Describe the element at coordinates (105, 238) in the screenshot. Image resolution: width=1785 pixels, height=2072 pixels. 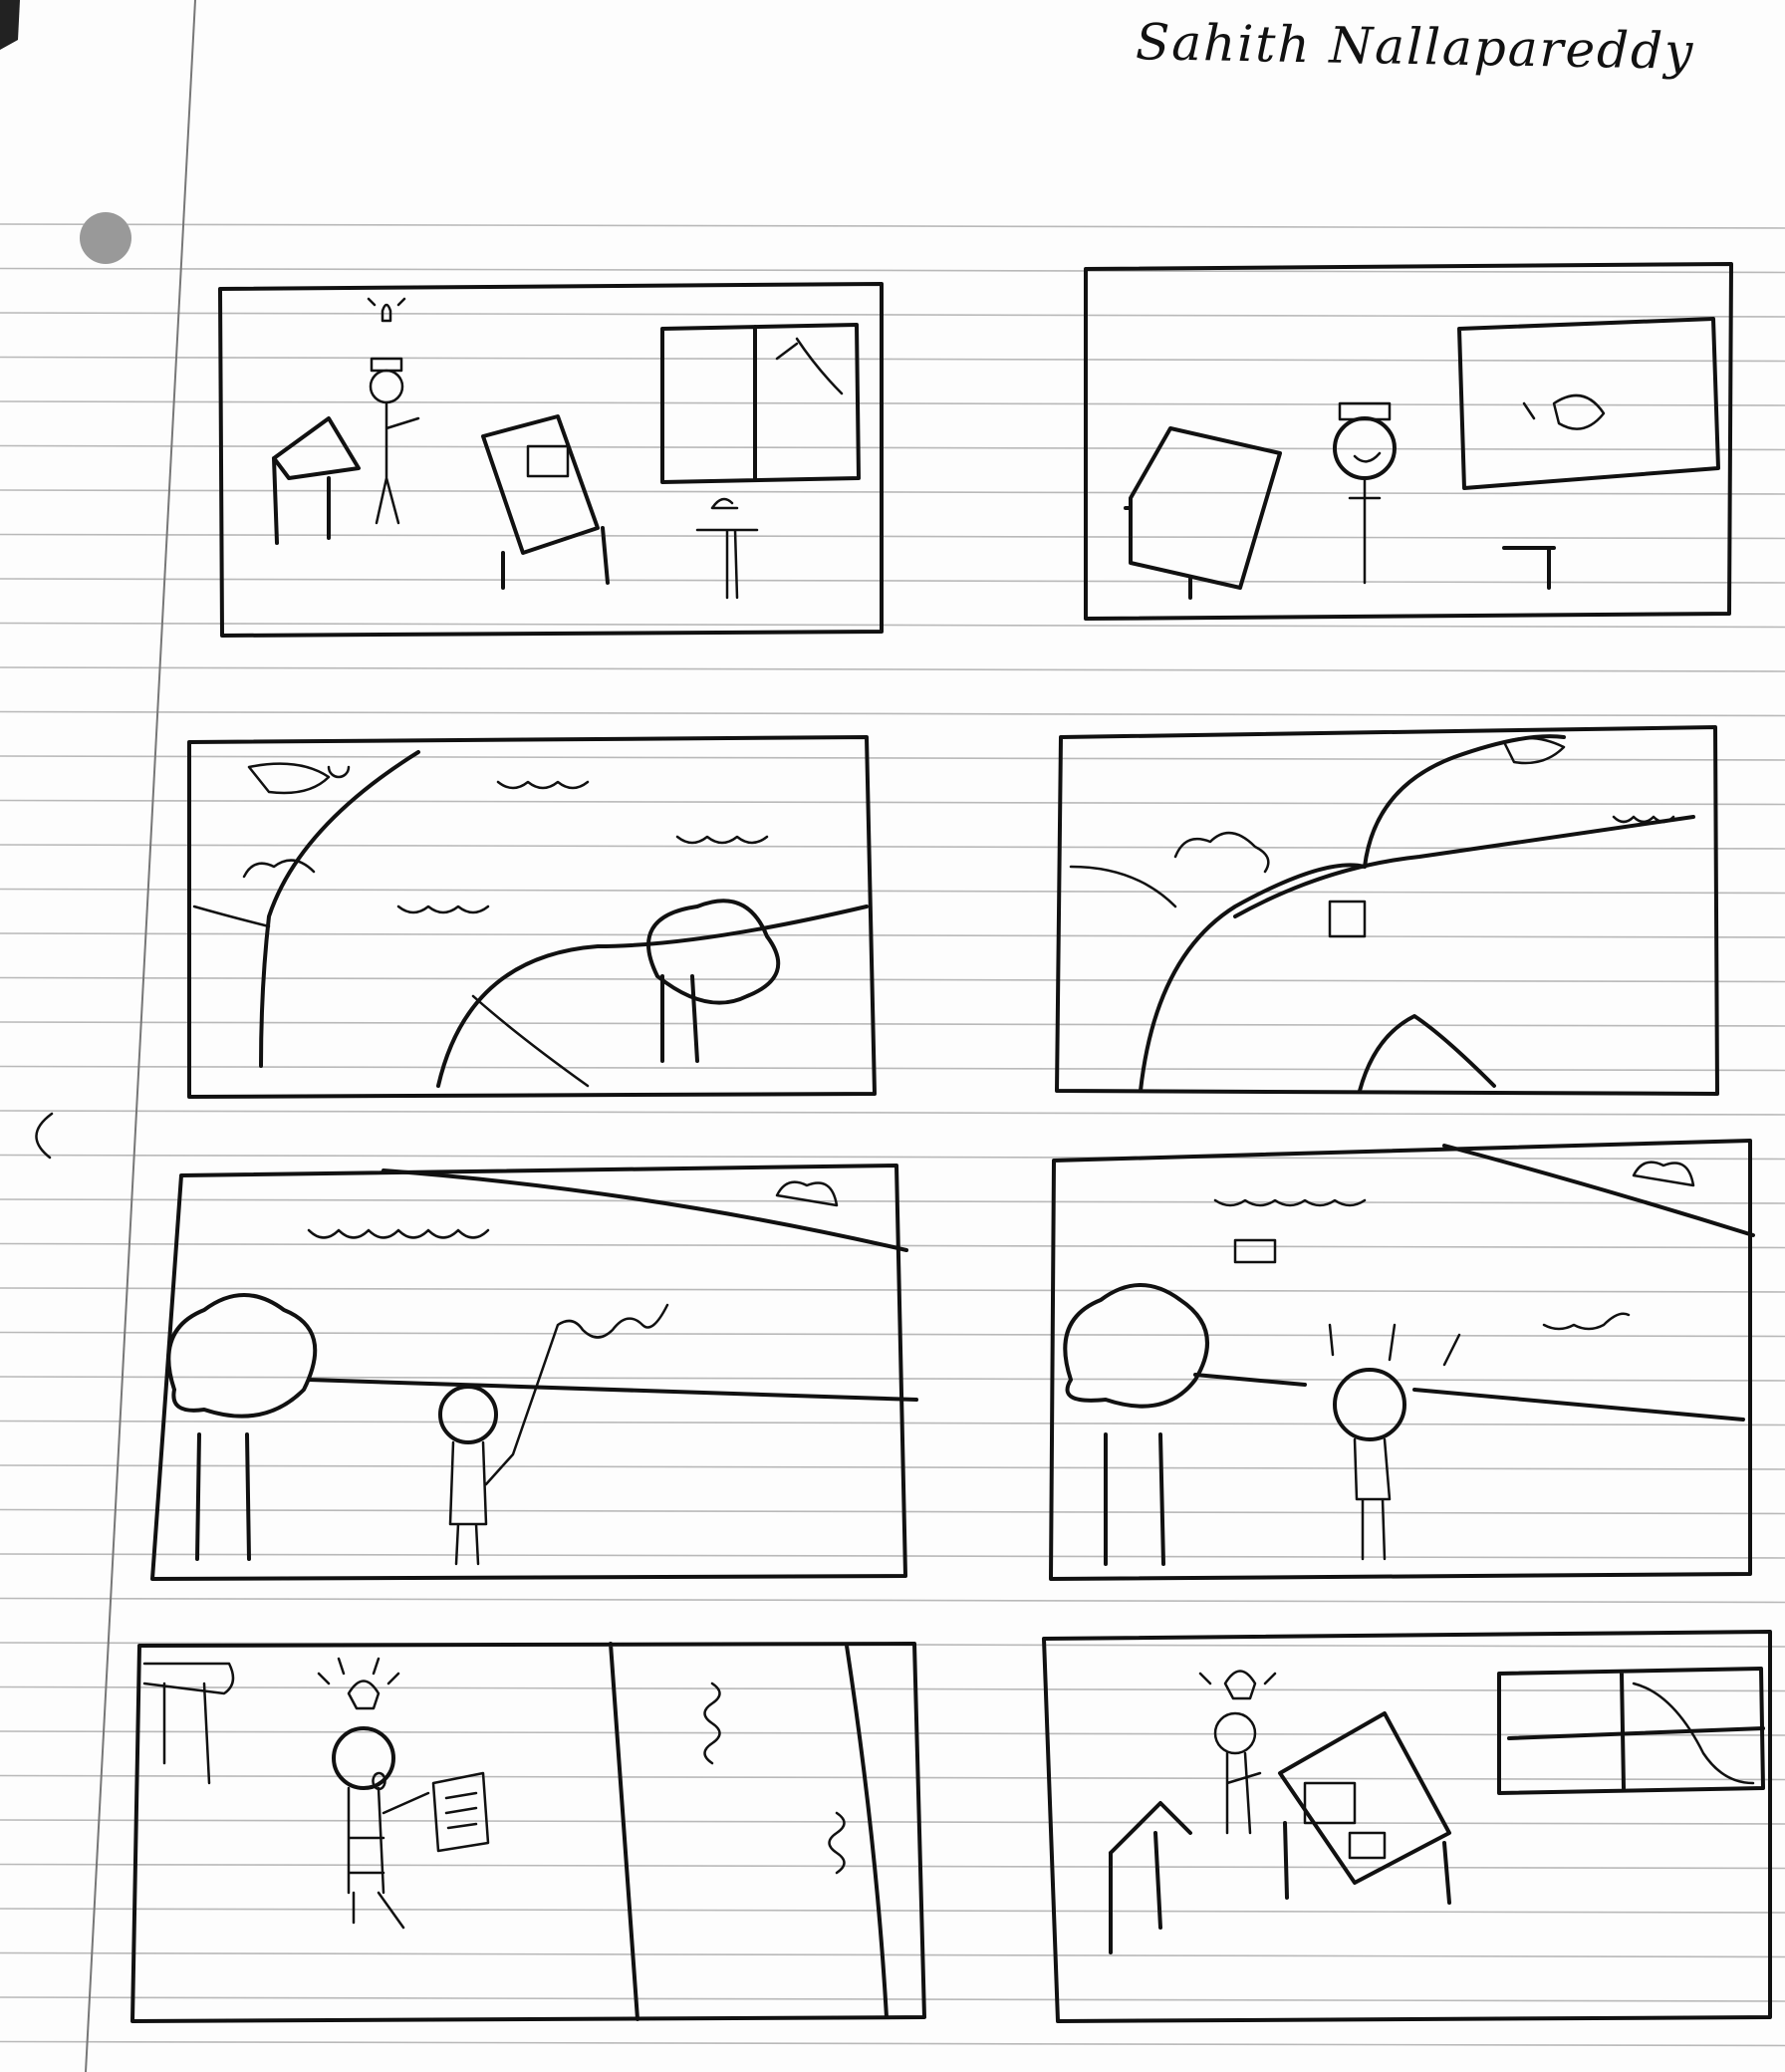
I see `binder-hole-top` at that location.